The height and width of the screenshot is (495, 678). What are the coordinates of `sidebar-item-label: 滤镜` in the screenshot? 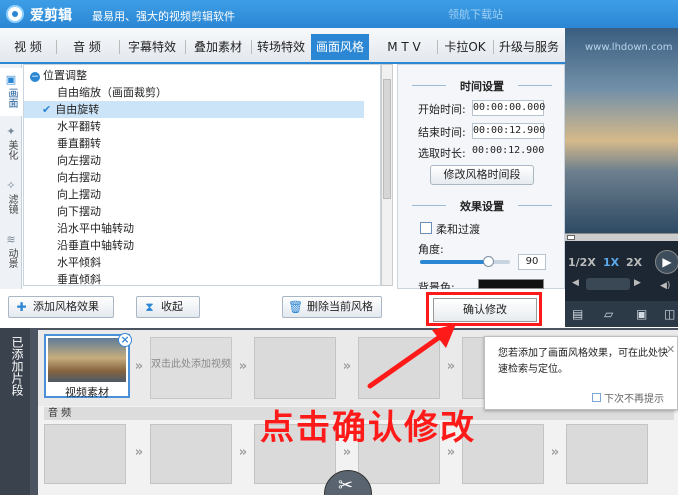 It's located at (11, 204).